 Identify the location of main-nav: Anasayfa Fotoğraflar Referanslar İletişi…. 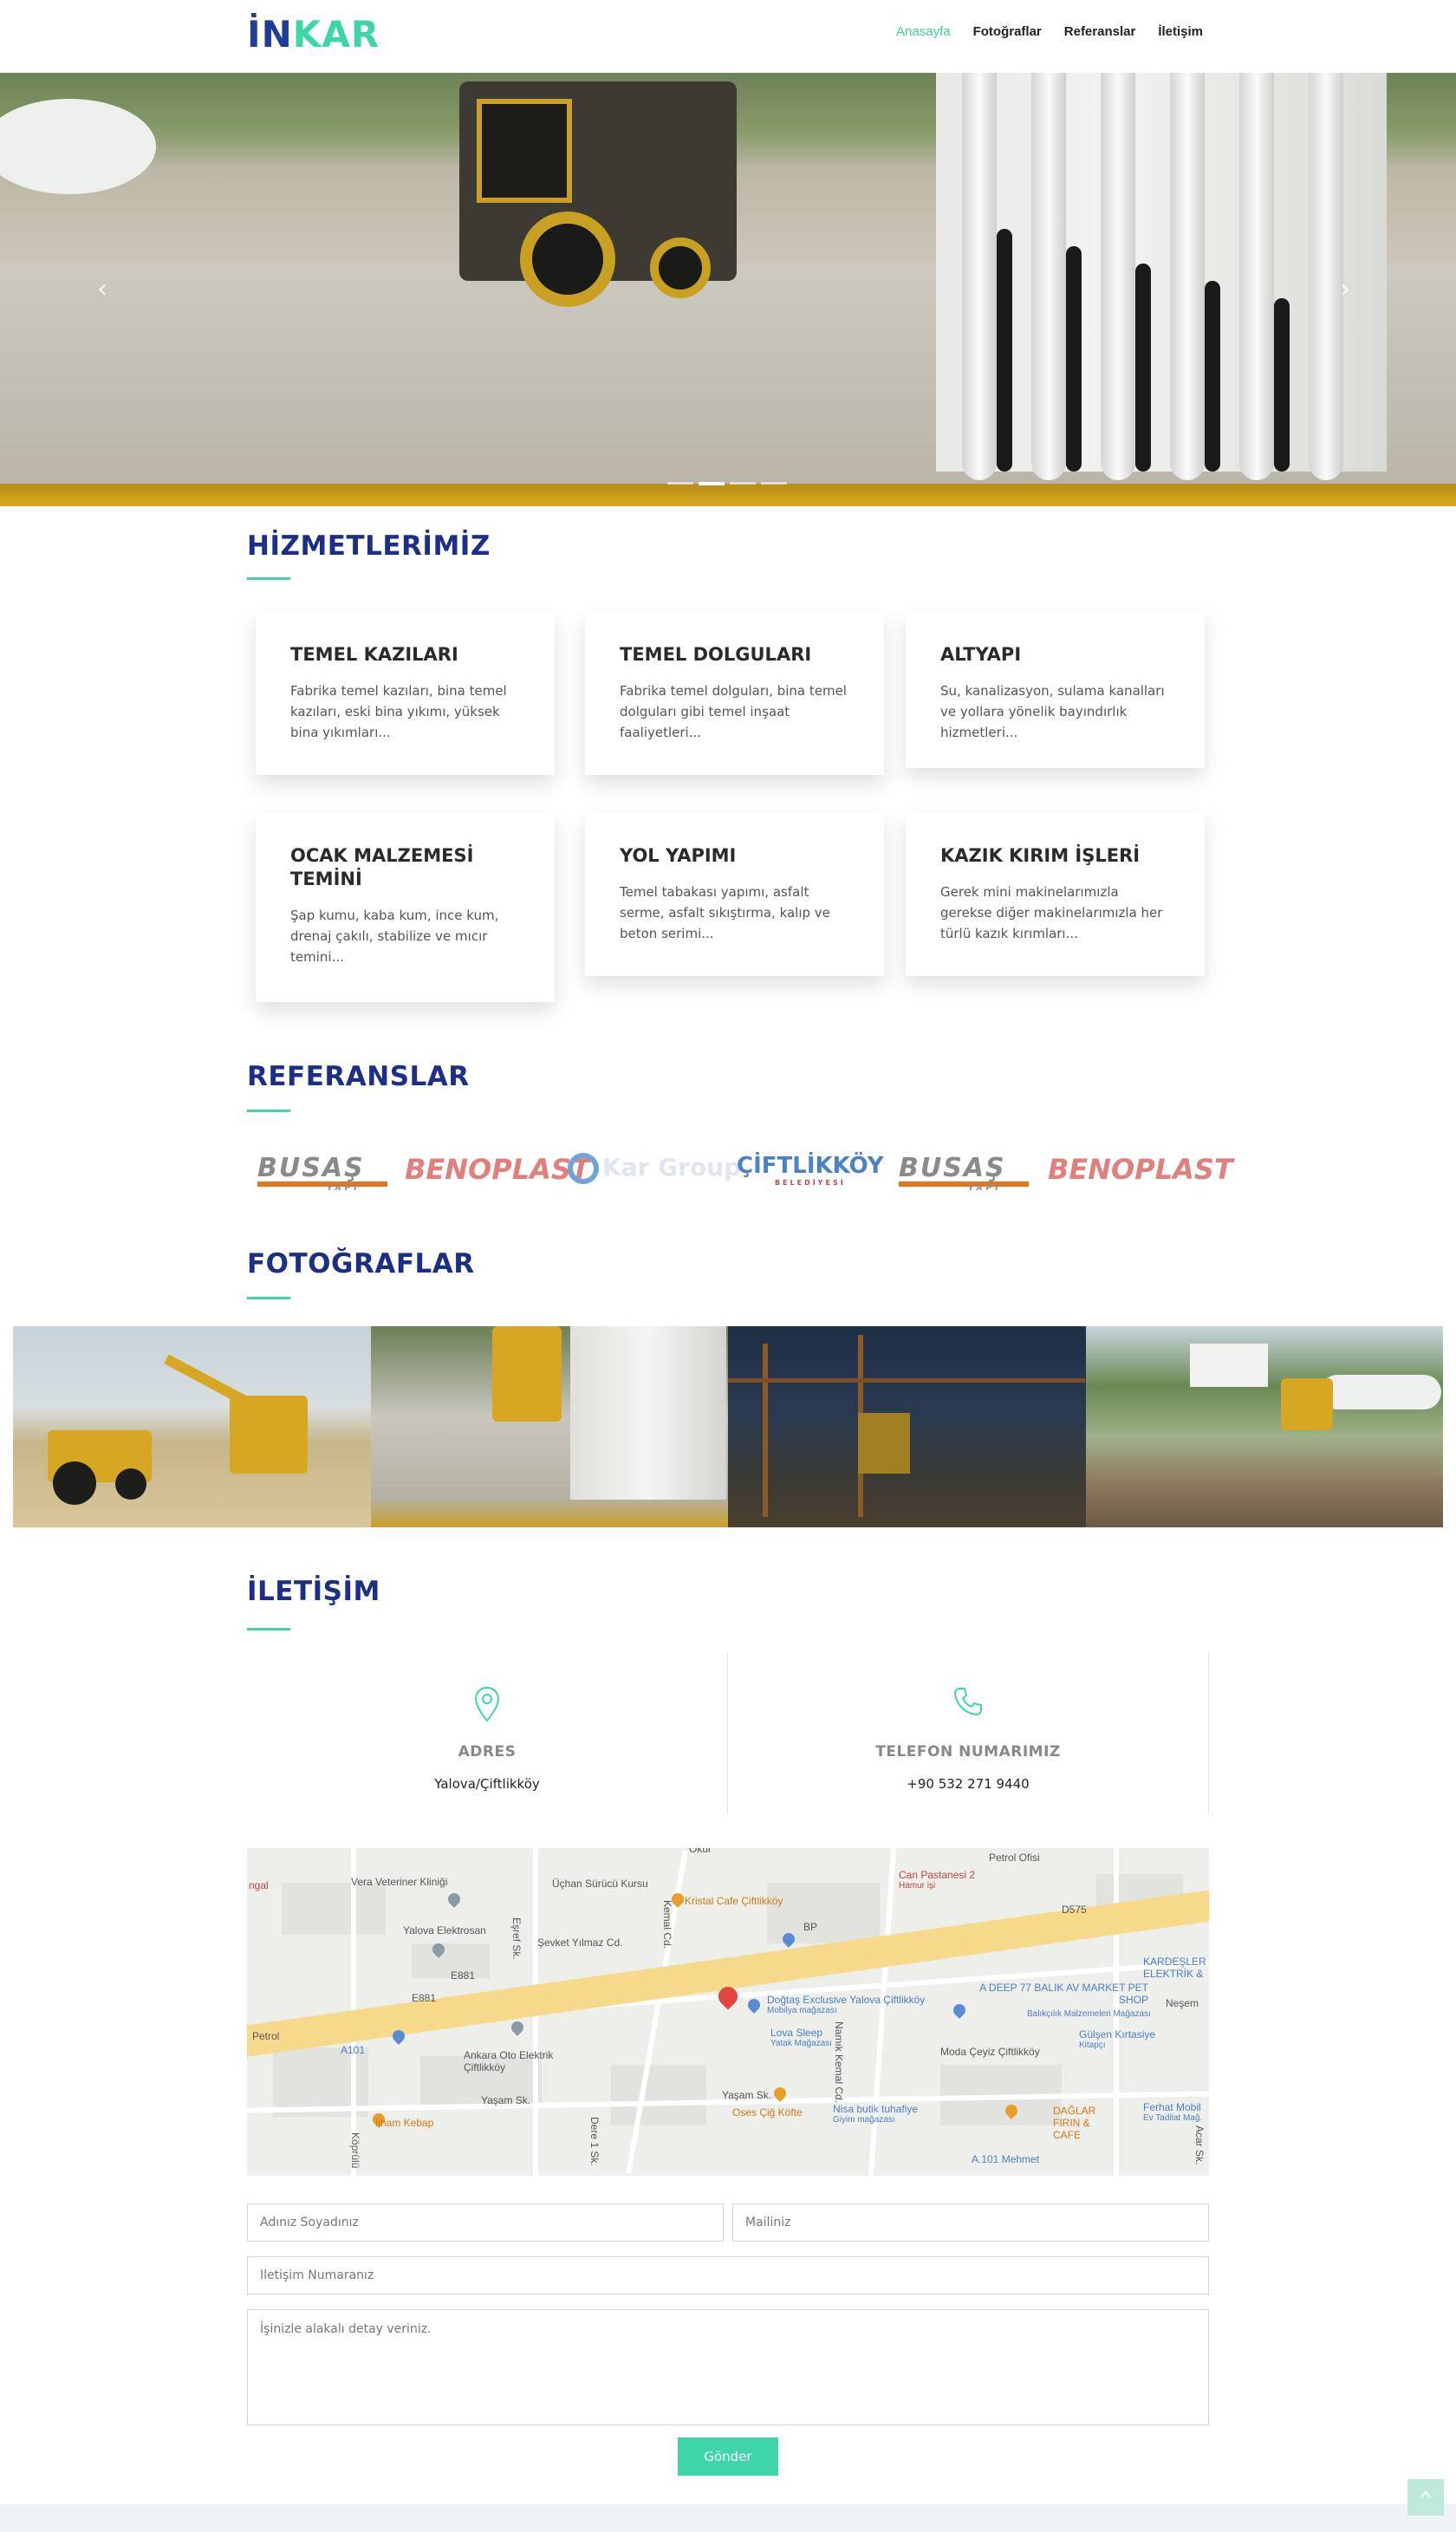
(1049, 32).